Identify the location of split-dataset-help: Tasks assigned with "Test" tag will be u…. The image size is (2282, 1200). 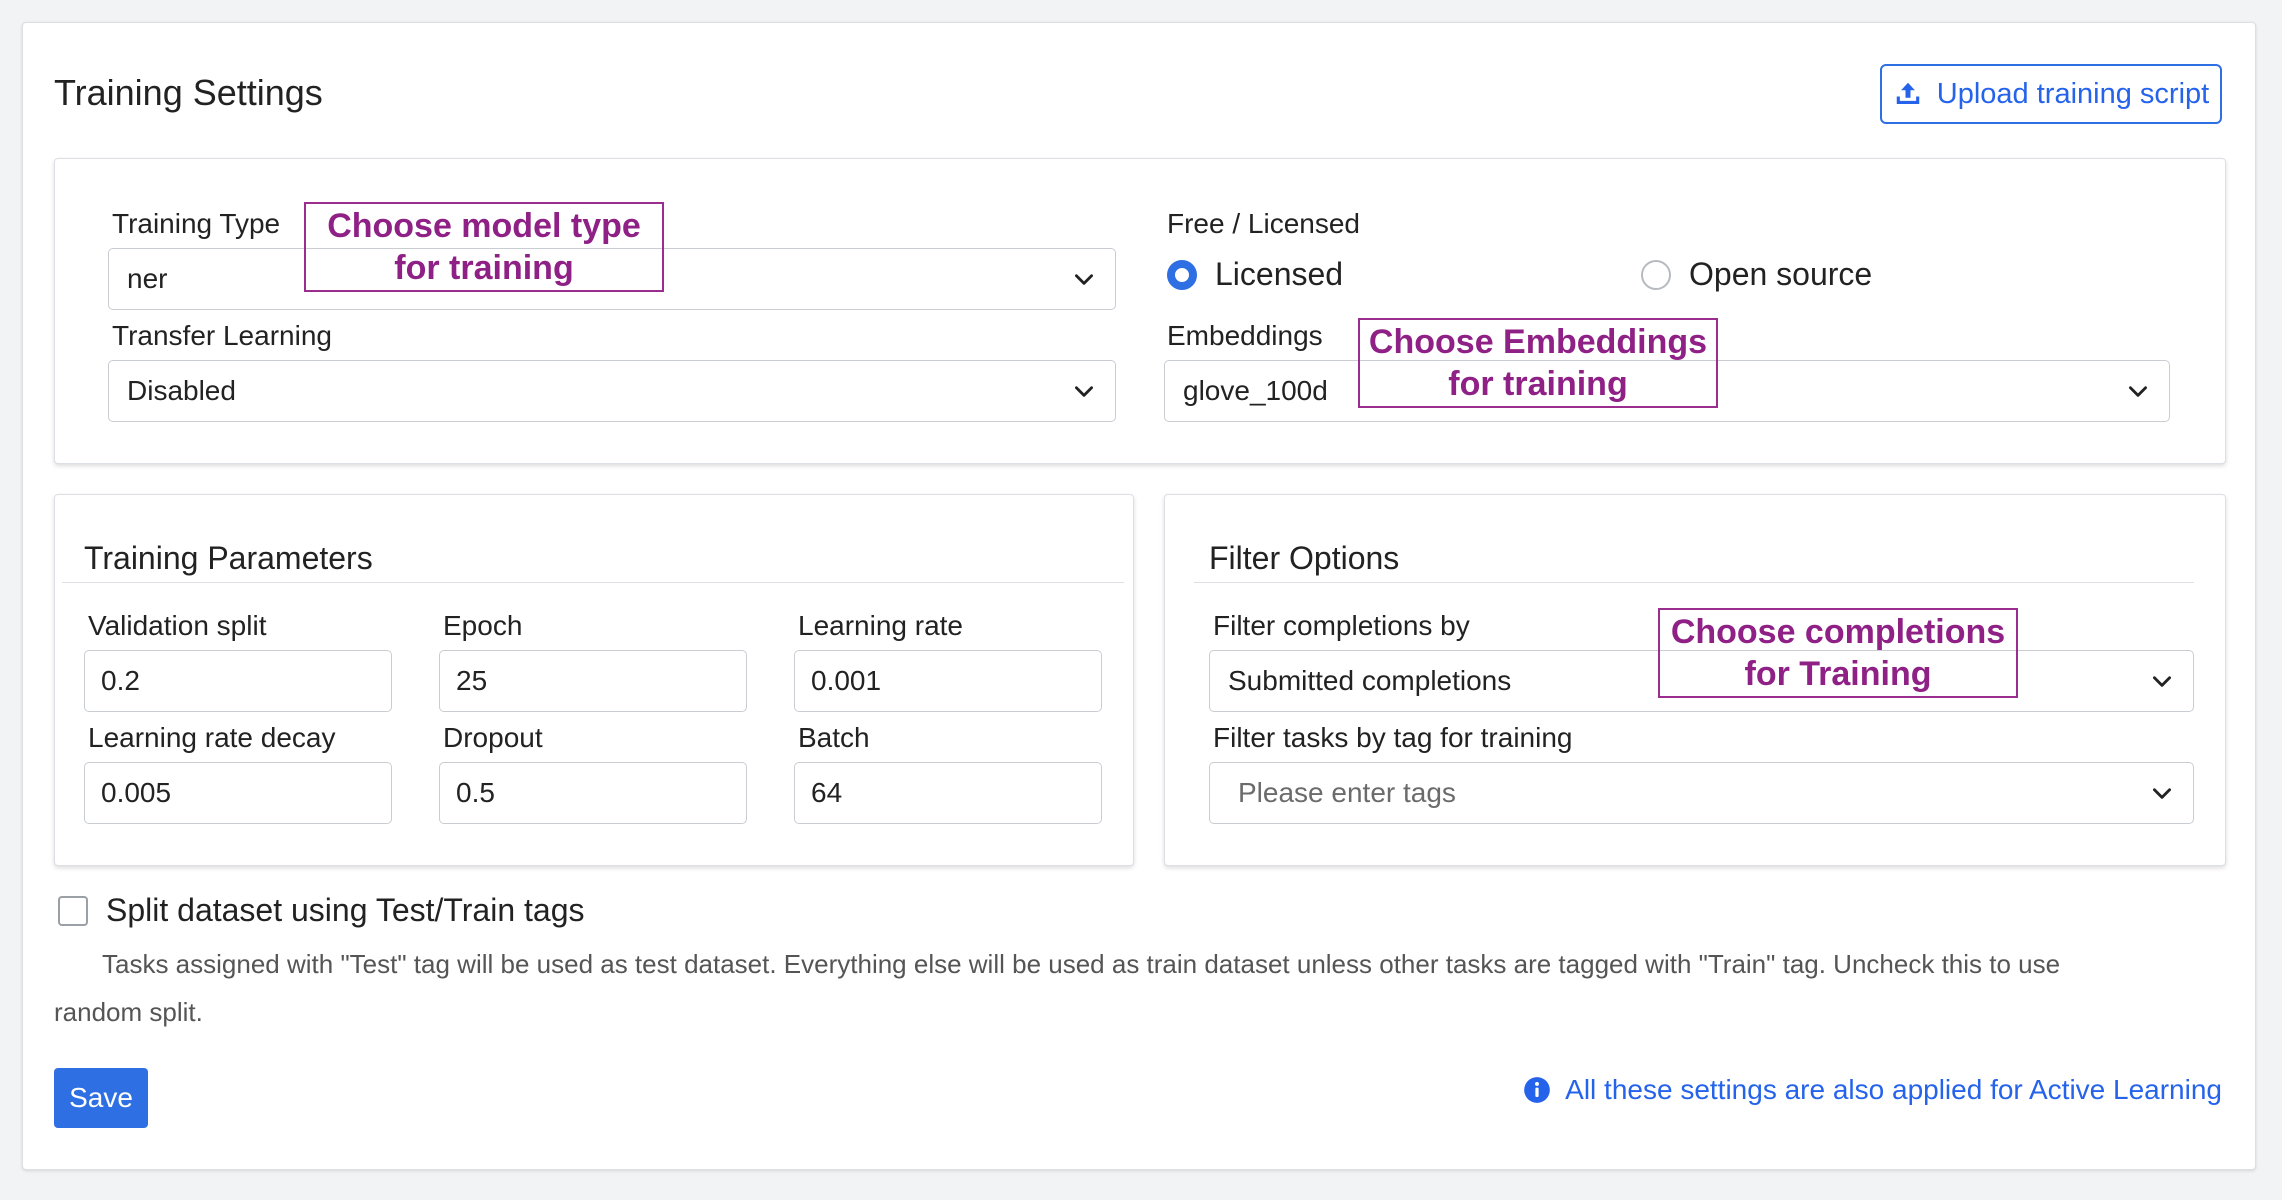
(1129, 988).